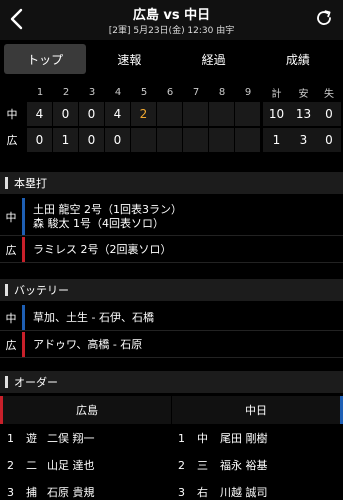  I want to click on scoreboard-row-chunichi: 中 4 0 0 4 2 10 13 0, so click(171, 114).